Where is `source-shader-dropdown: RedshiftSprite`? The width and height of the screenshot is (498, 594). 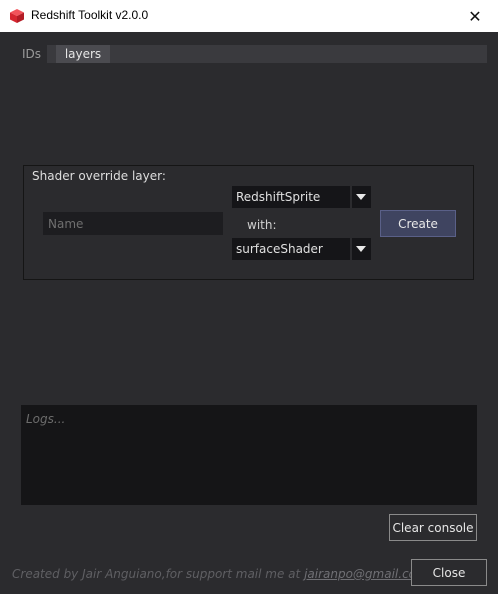
source-shader-dropdown: RedshiftSprite is located at coordinates (301, 197).